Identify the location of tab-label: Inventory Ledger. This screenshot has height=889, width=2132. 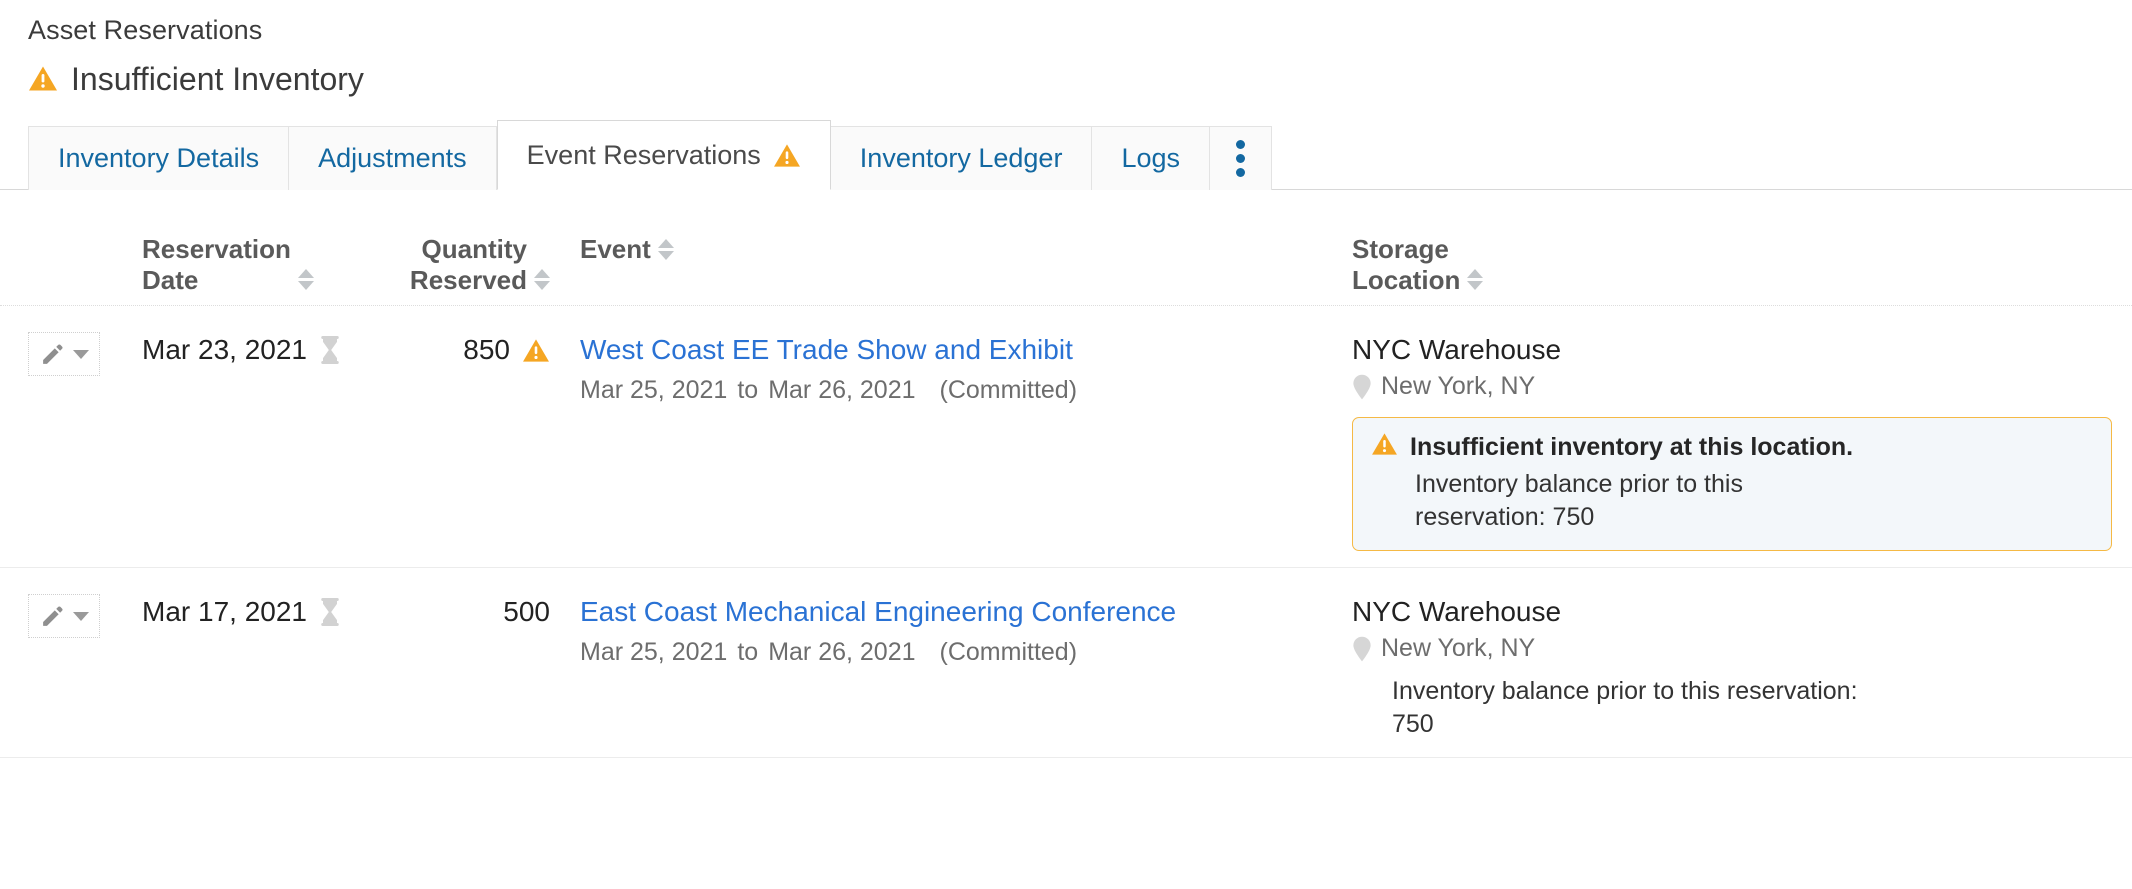
(961, 158).